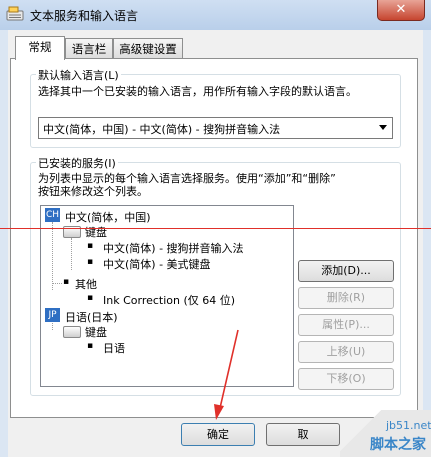  Describe the element at coordinates (408, 425) in the screenshot. I see `watermark-url: jb51.net` at that location.